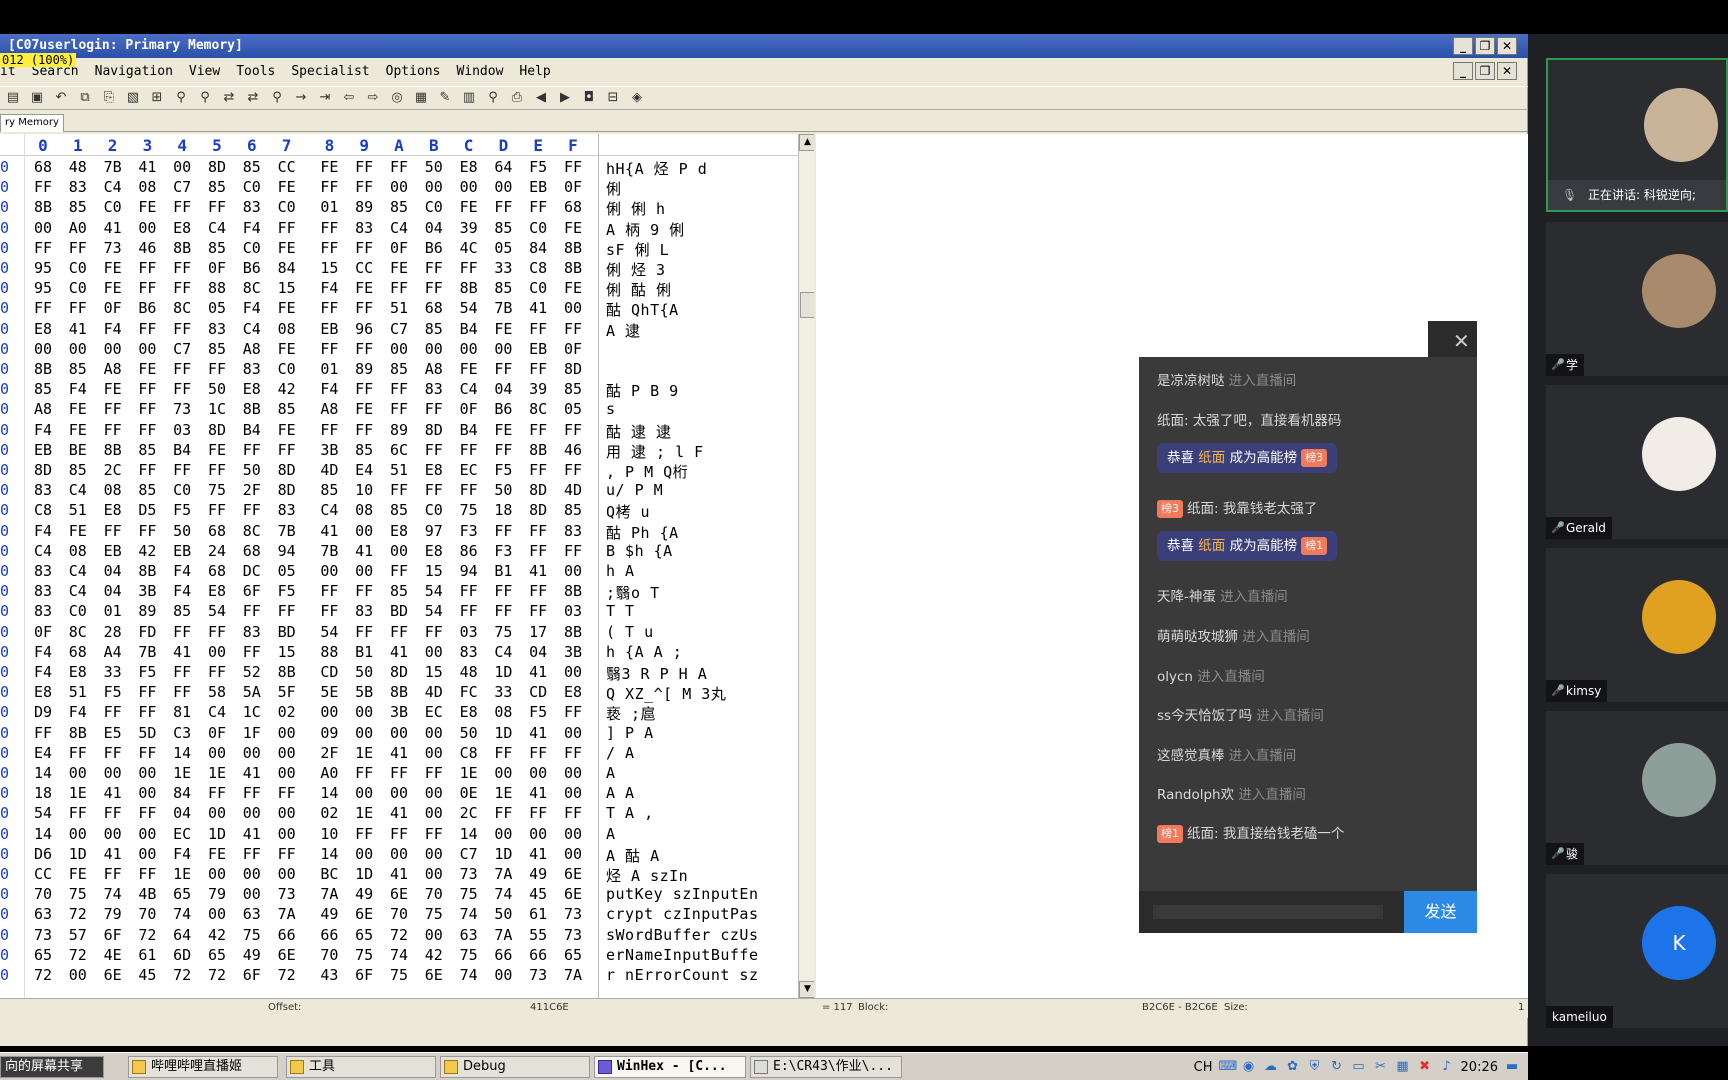 Image resolution: width=1728 pixels, height=1080 pixels. I want to click on hex-row: 0 00 00 00 00 C7 85 A8 FE FF FF 00 00 00 00 EB 0F, so click(399, 350).